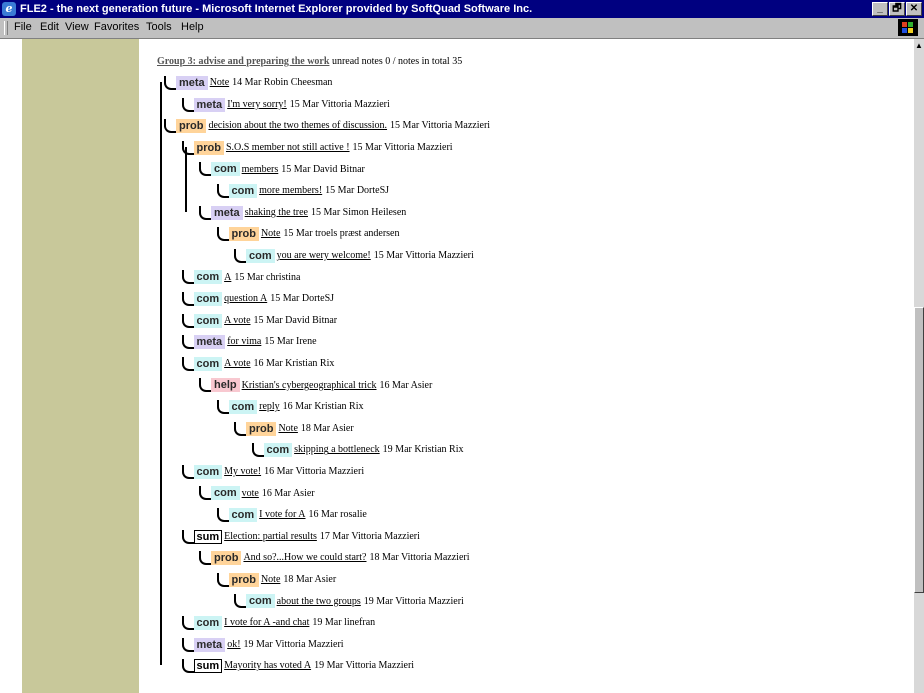 This screenshot has height=693, width=924. Describe the element at coordinates (77, 27) in the screenshot. I see `menu-view: View` at that location.